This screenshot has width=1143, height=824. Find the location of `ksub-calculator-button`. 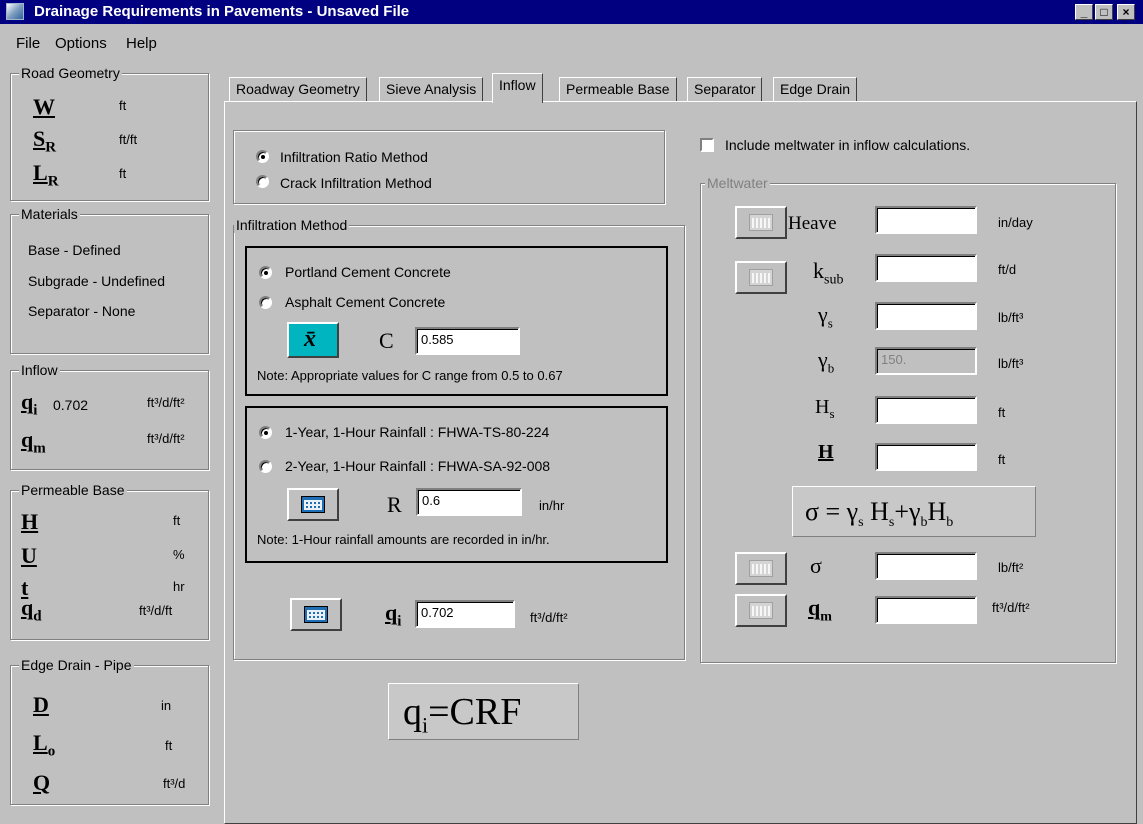

ksub-calculator-button is located at coordinates (761, 277).